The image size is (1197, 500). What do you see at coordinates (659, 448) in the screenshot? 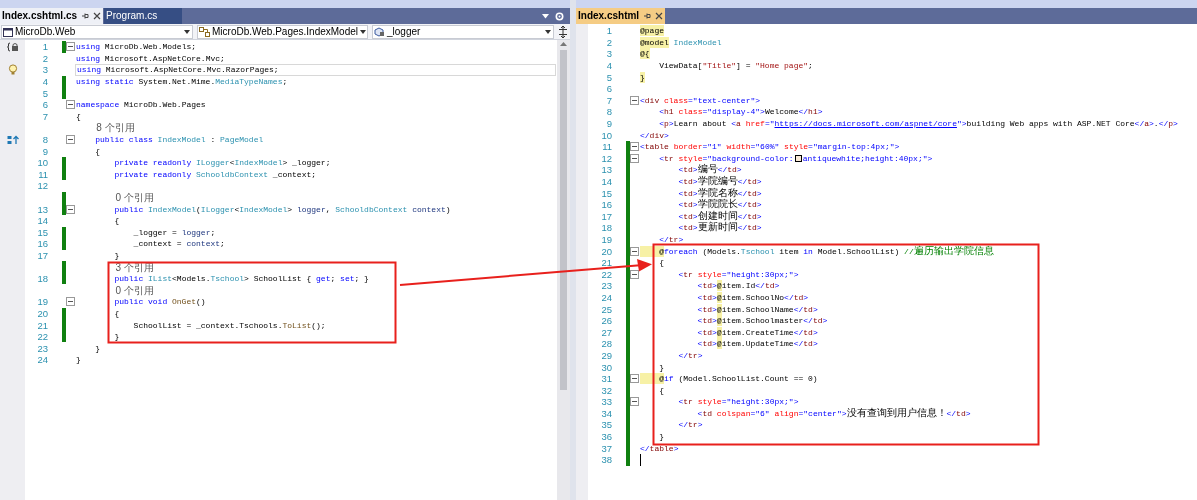
I see `code-line: </table>` at bounding box center [659, 448].